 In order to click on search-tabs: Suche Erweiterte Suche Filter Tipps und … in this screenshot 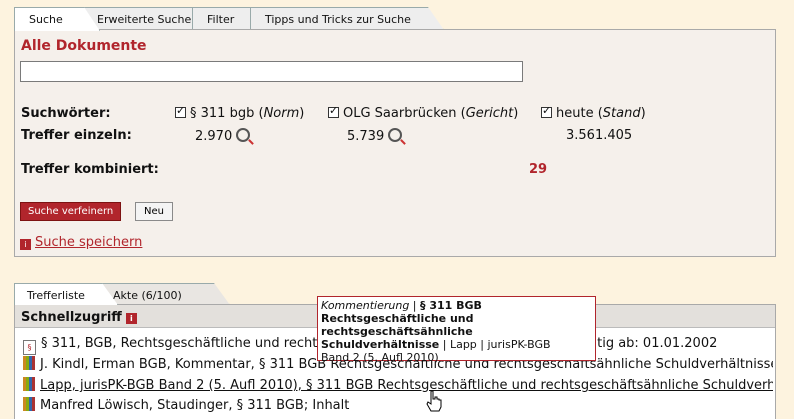, I will do `click(394, 18)`.